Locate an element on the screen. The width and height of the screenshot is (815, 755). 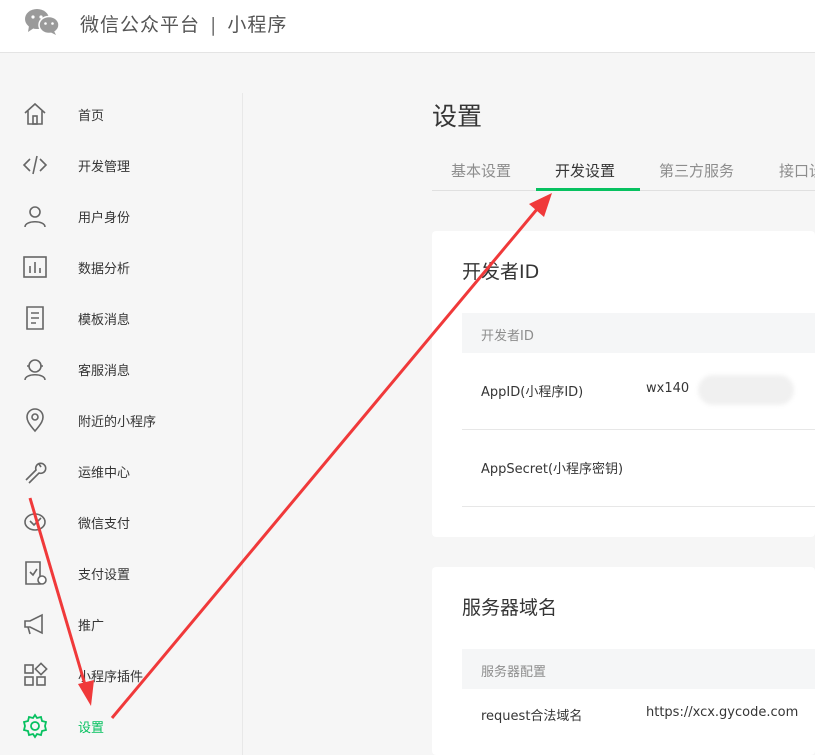
tab-api-settings: 接口设 is located at coordinates (797, 170).